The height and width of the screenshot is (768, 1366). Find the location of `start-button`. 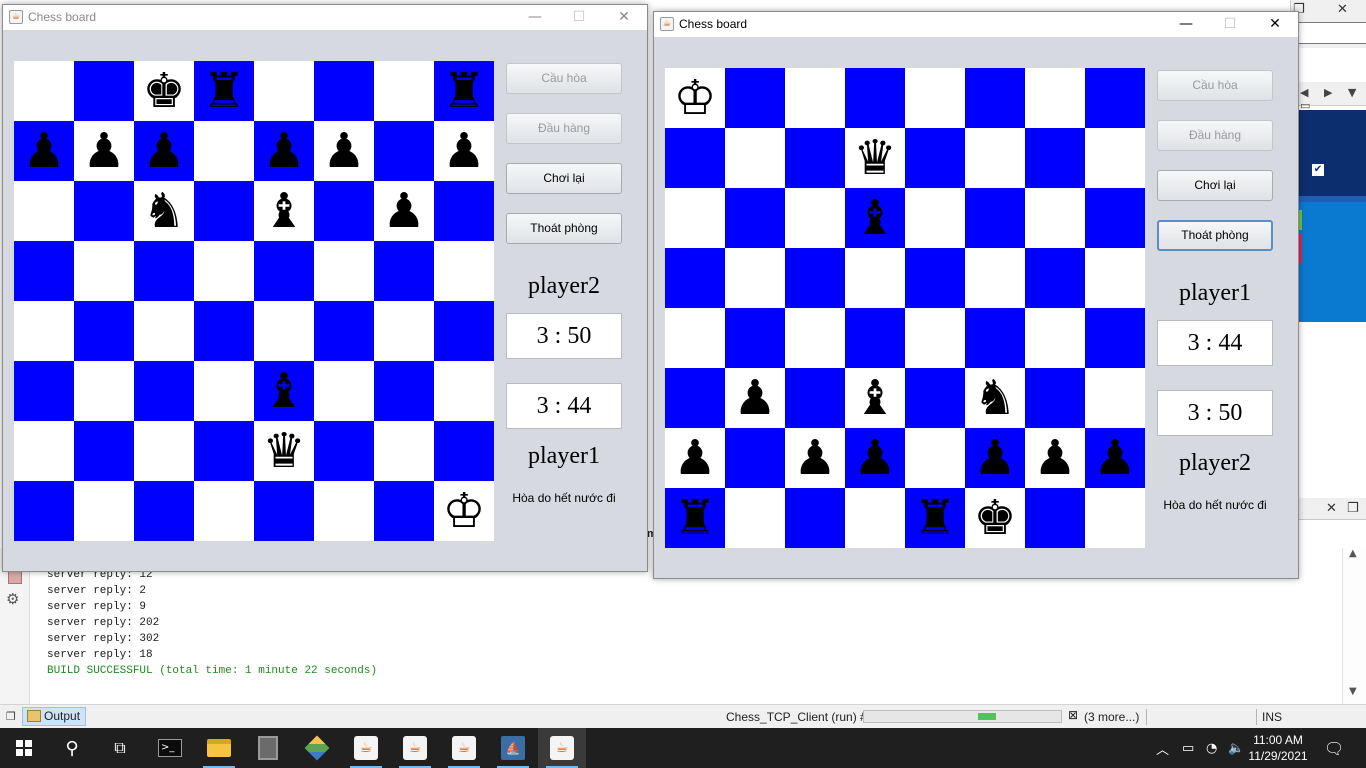

start-button is located at coordinates (24, 748).